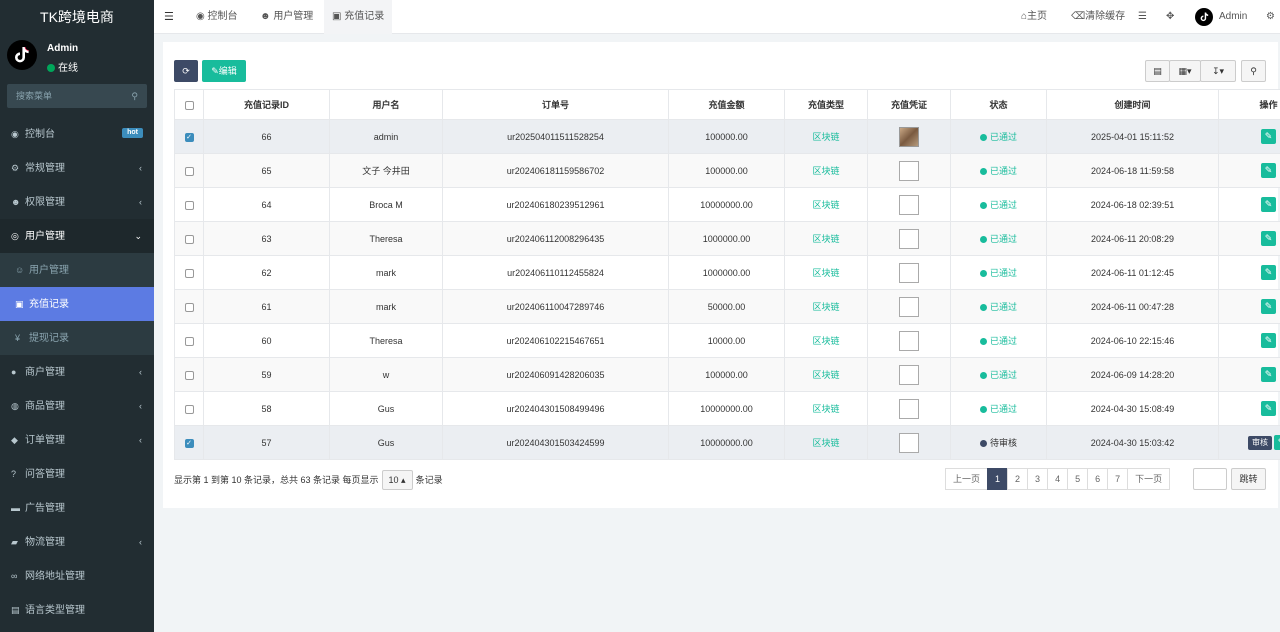  Describe the element at coordinates (1149, 479) in the screenshot. I see `next-page-button: 下一页` at that location.